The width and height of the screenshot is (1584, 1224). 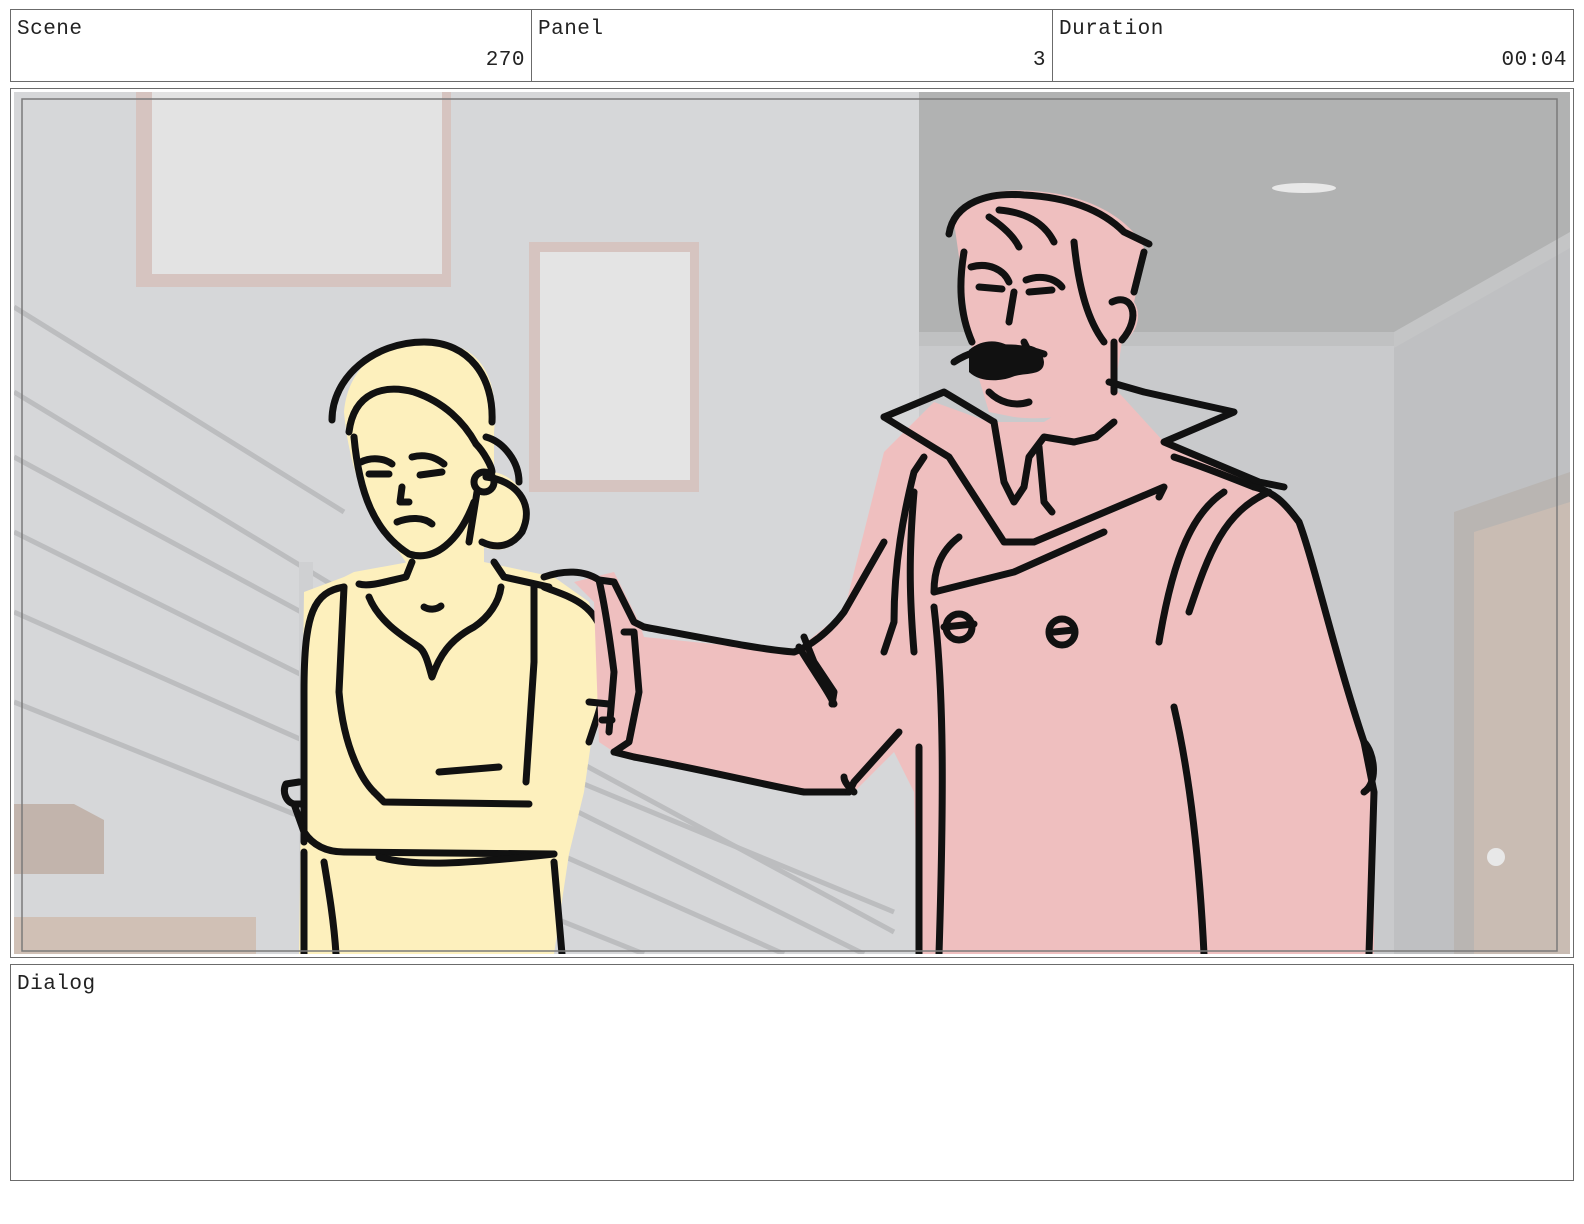 What do you see at coordinates (271, 45) in the screenshot?
I see `scene-cell: Scene 270` at bounding box center [271, 45].